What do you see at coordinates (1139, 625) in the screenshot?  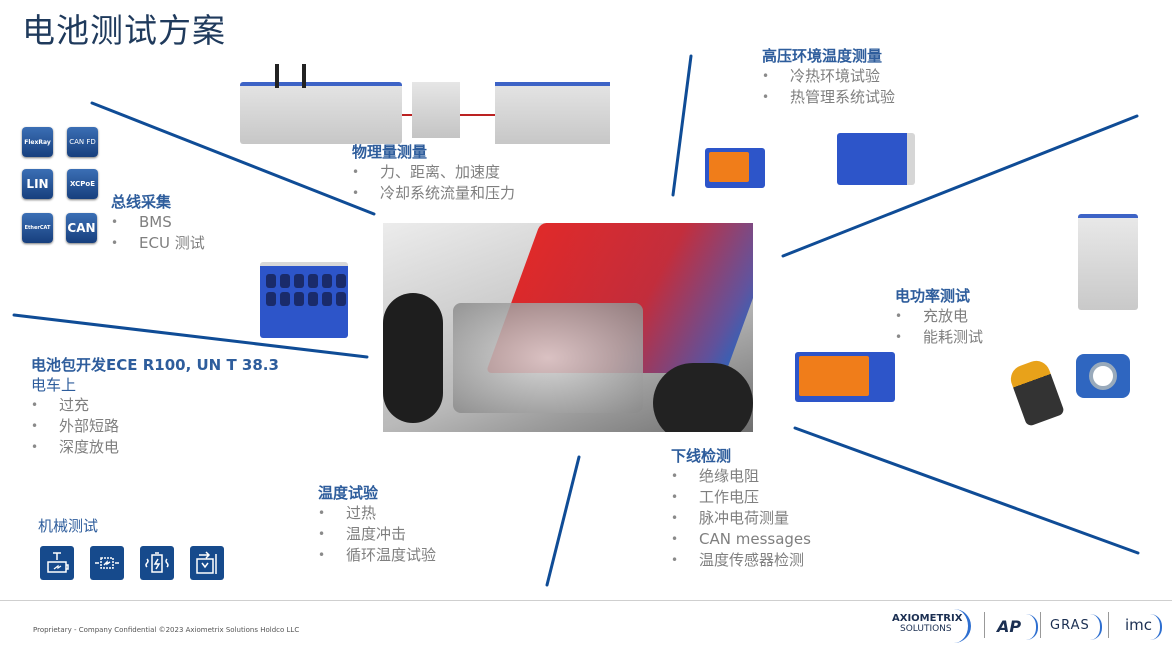 I see `imc-logo: imc` at bounding box center [1139, 625].